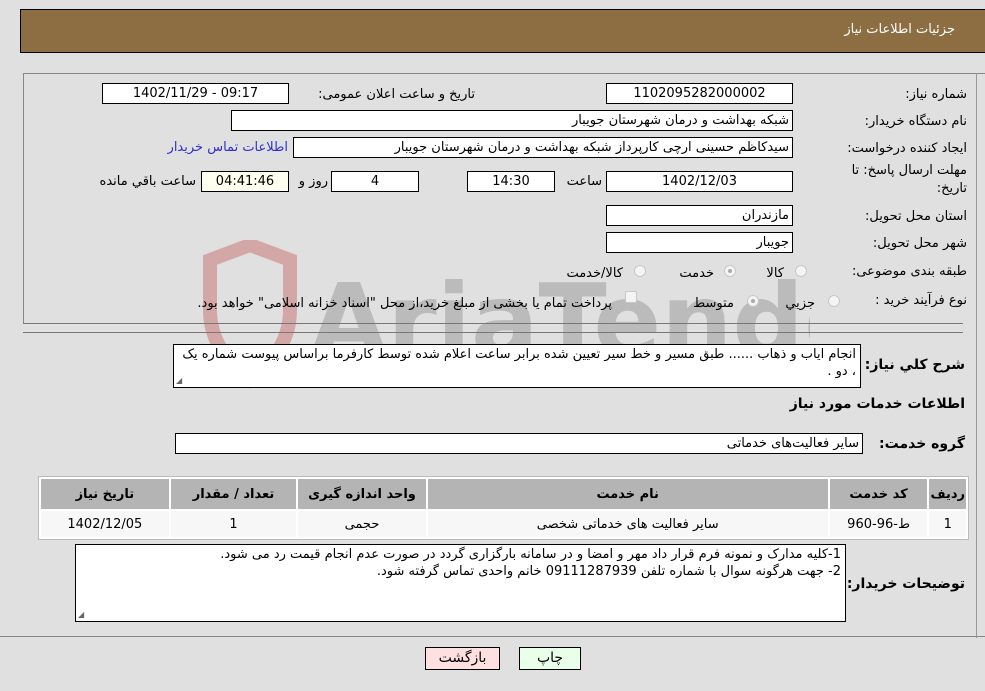 This screenshot has width=985, height=691. I want to click on deadline-label-line2: تاریخ:, so click(951, 188).